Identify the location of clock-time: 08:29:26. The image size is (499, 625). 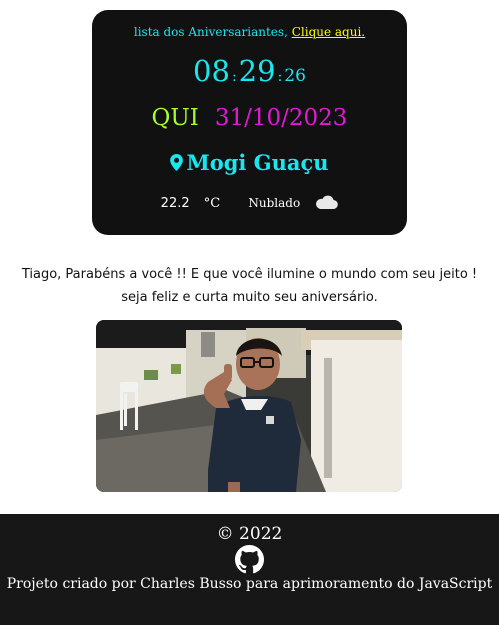
(249, 71).